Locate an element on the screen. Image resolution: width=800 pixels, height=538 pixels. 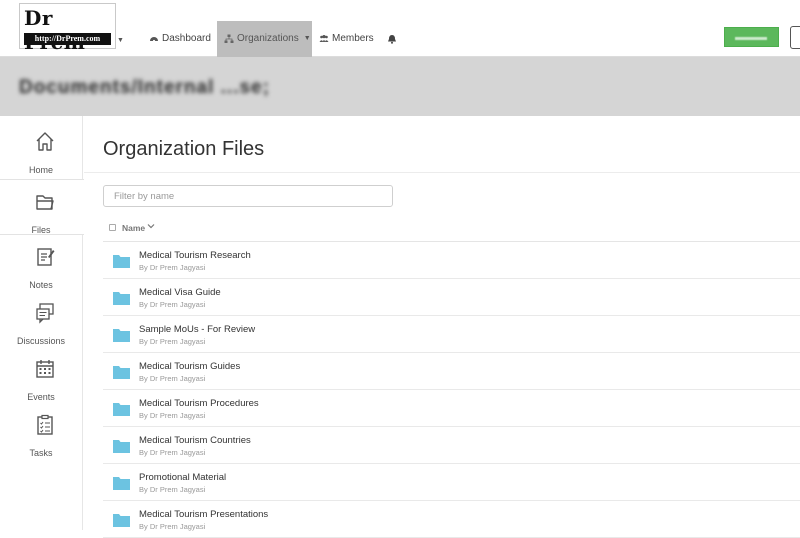
nav-organizations-label: Organizations is located at coordinates (268, 38).